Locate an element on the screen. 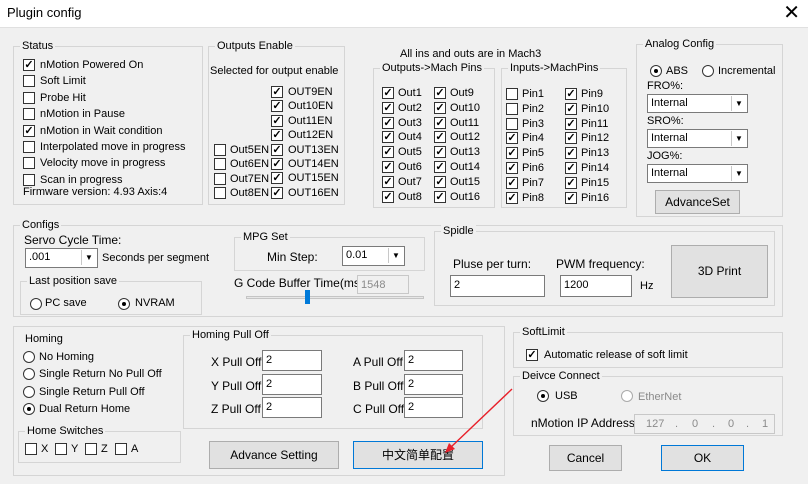  gcode-buffer-slider-thumb is located at coordinates (307, 297).